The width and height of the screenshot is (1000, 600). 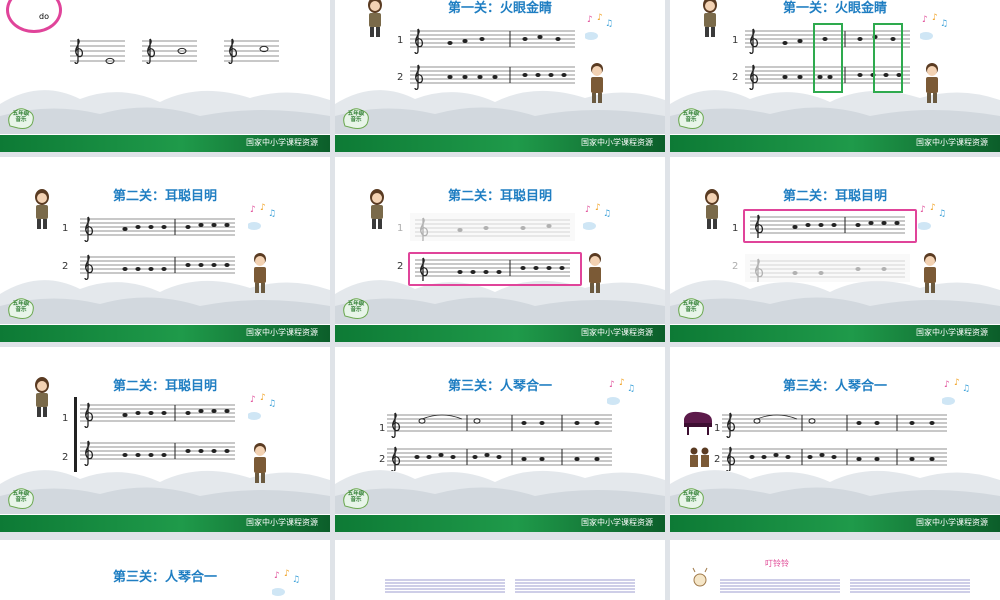 I want to click on slide-8: 第三关：人琴合一 1 2 五年级 音乐 国家中小学课程资源, so click(x=500, y=439).